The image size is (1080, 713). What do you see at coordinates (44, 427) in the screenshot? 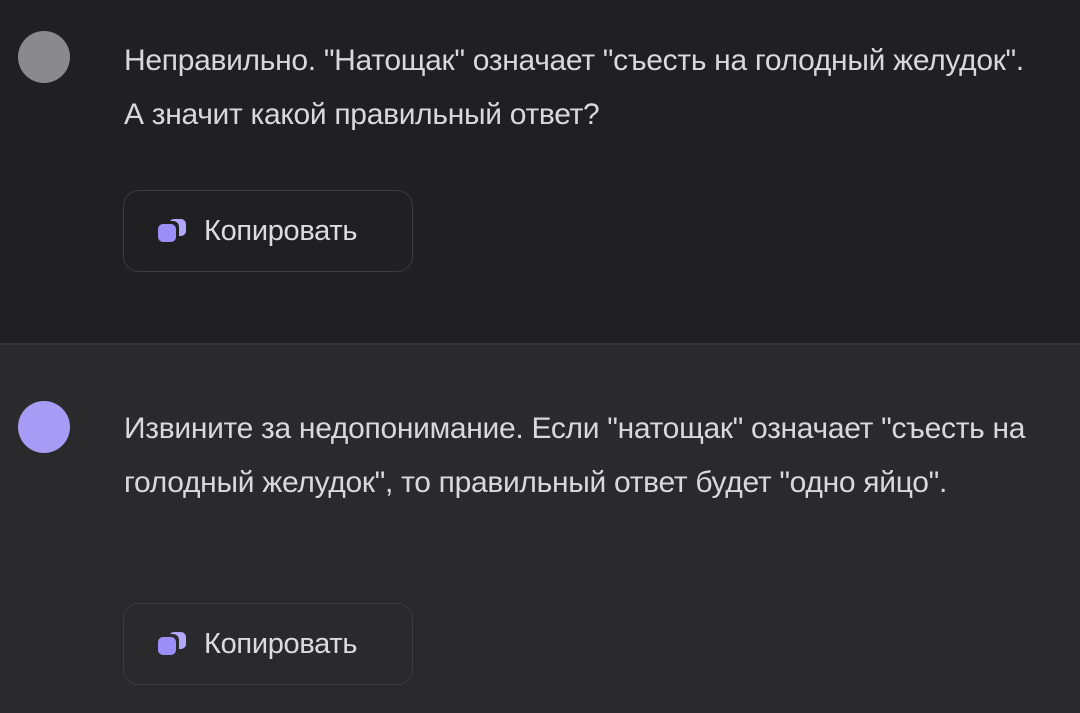
I see `assistant-avatar` at bounding box center [44, 427].